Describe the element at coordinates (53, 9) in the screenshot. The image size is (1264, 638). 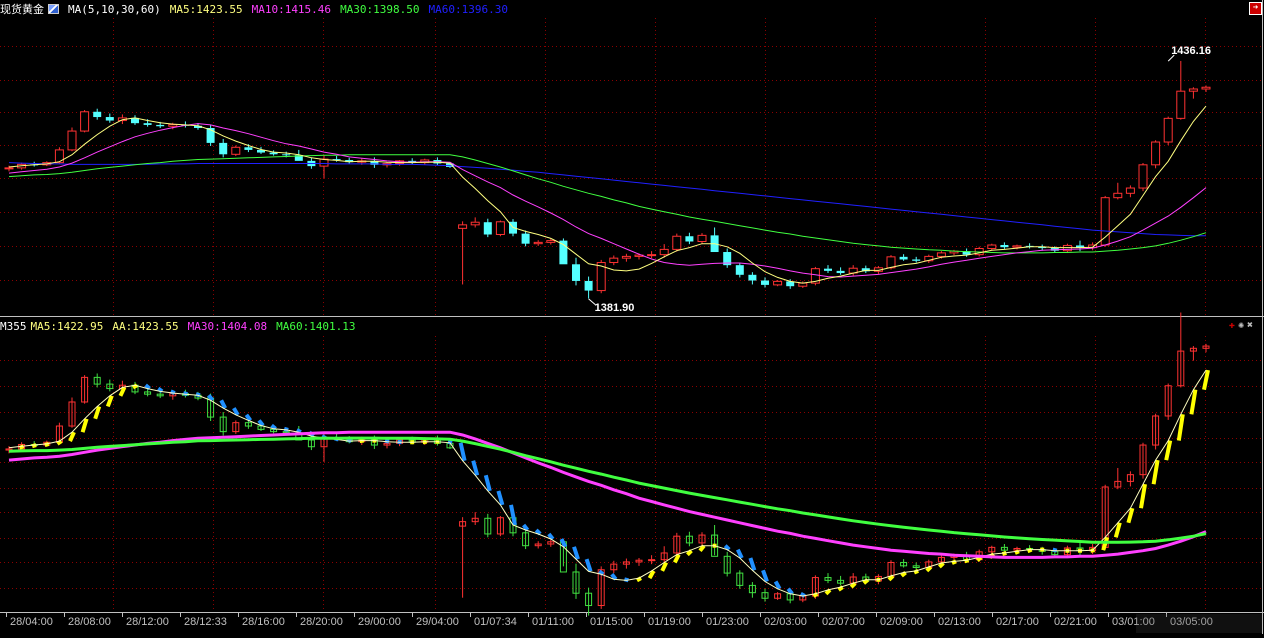
I see `indicator-settings-icon` at that location.